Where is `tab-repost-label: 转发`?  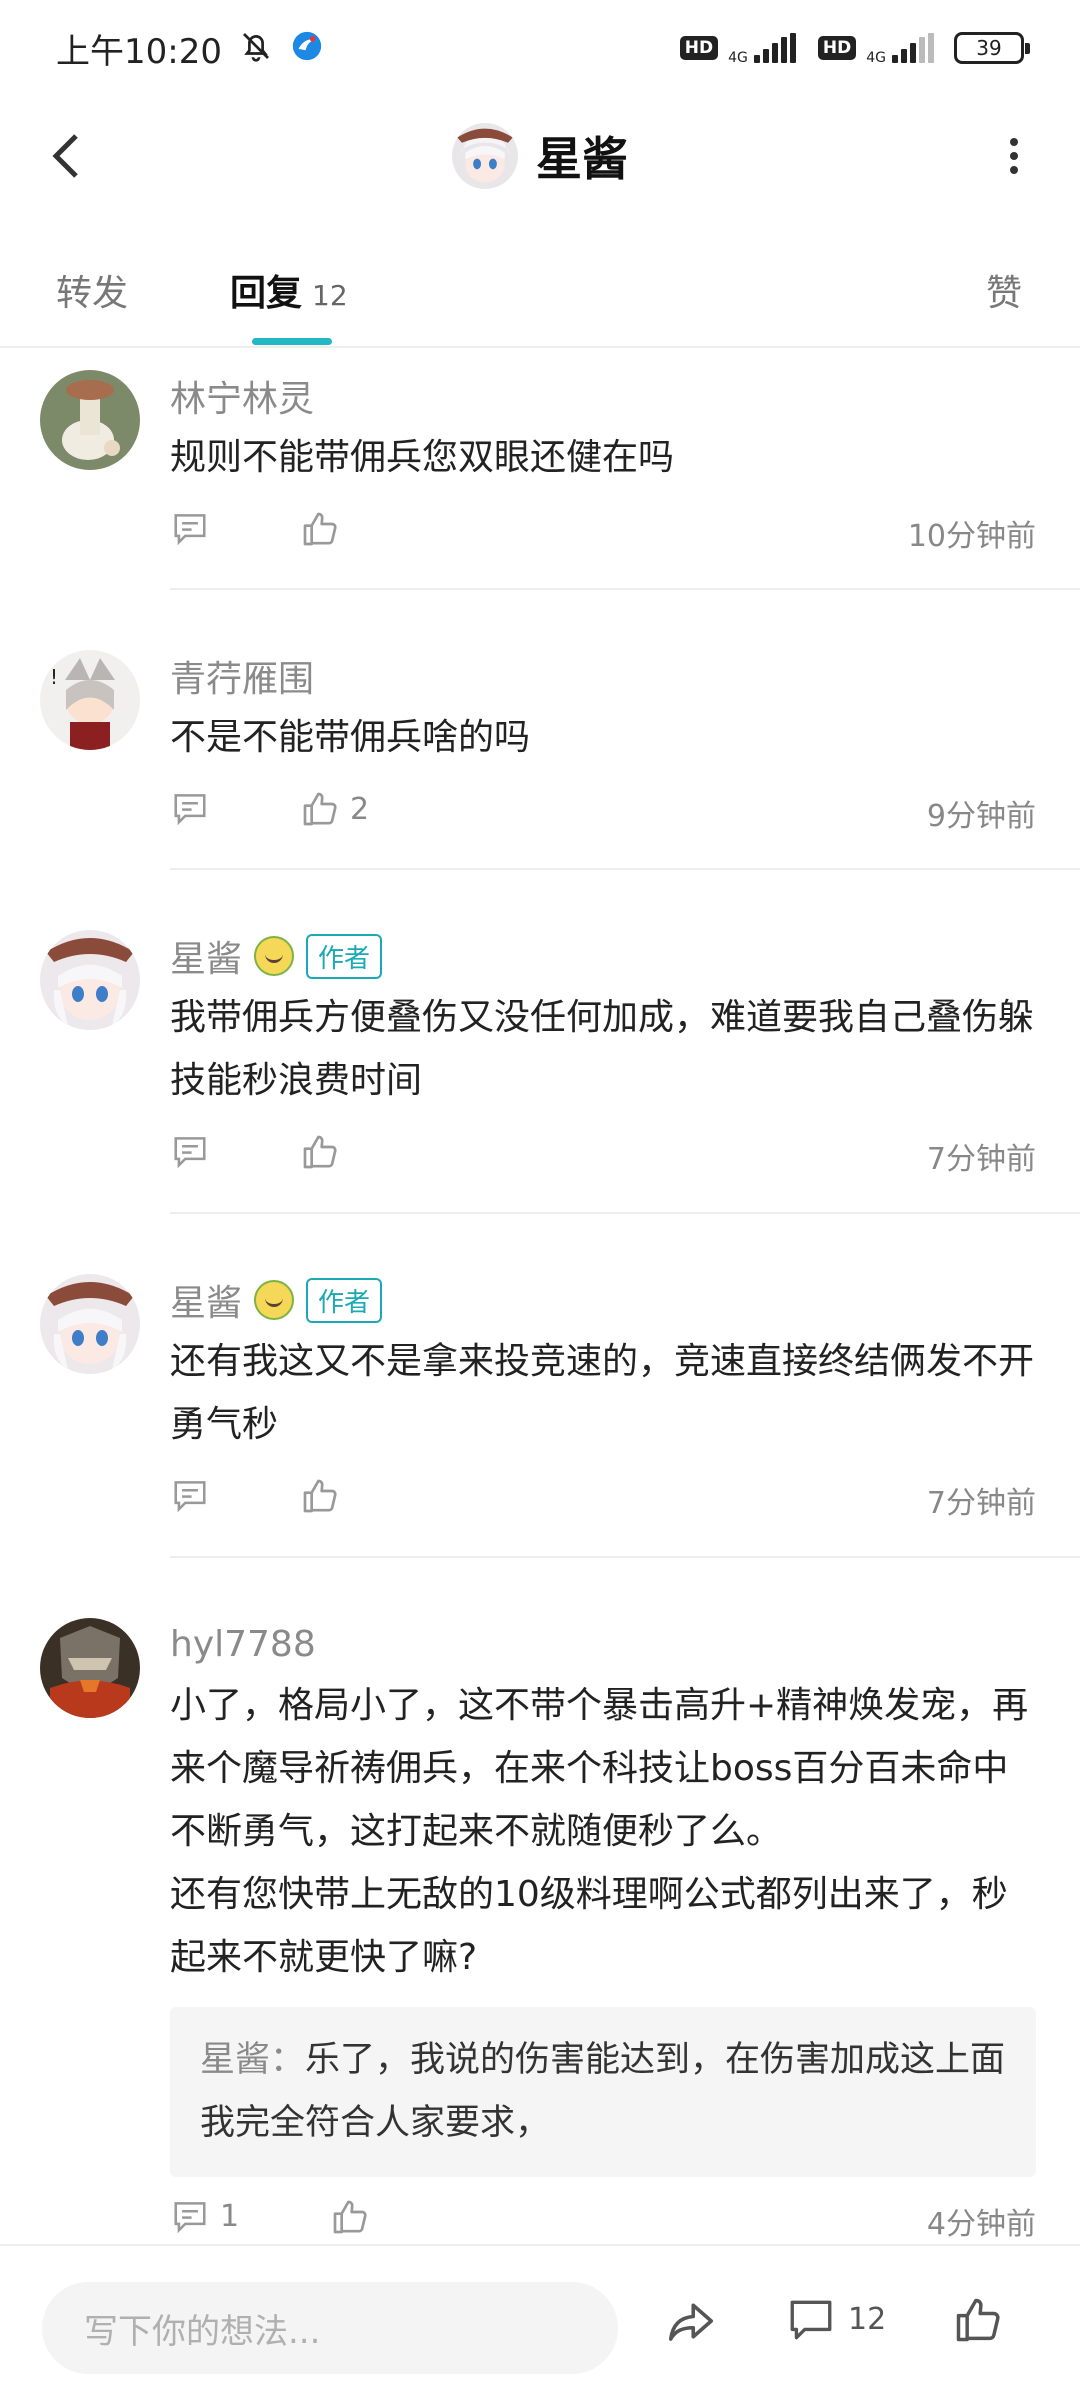
tab-repost-label: 转发 is located at coordinates (92, 293).